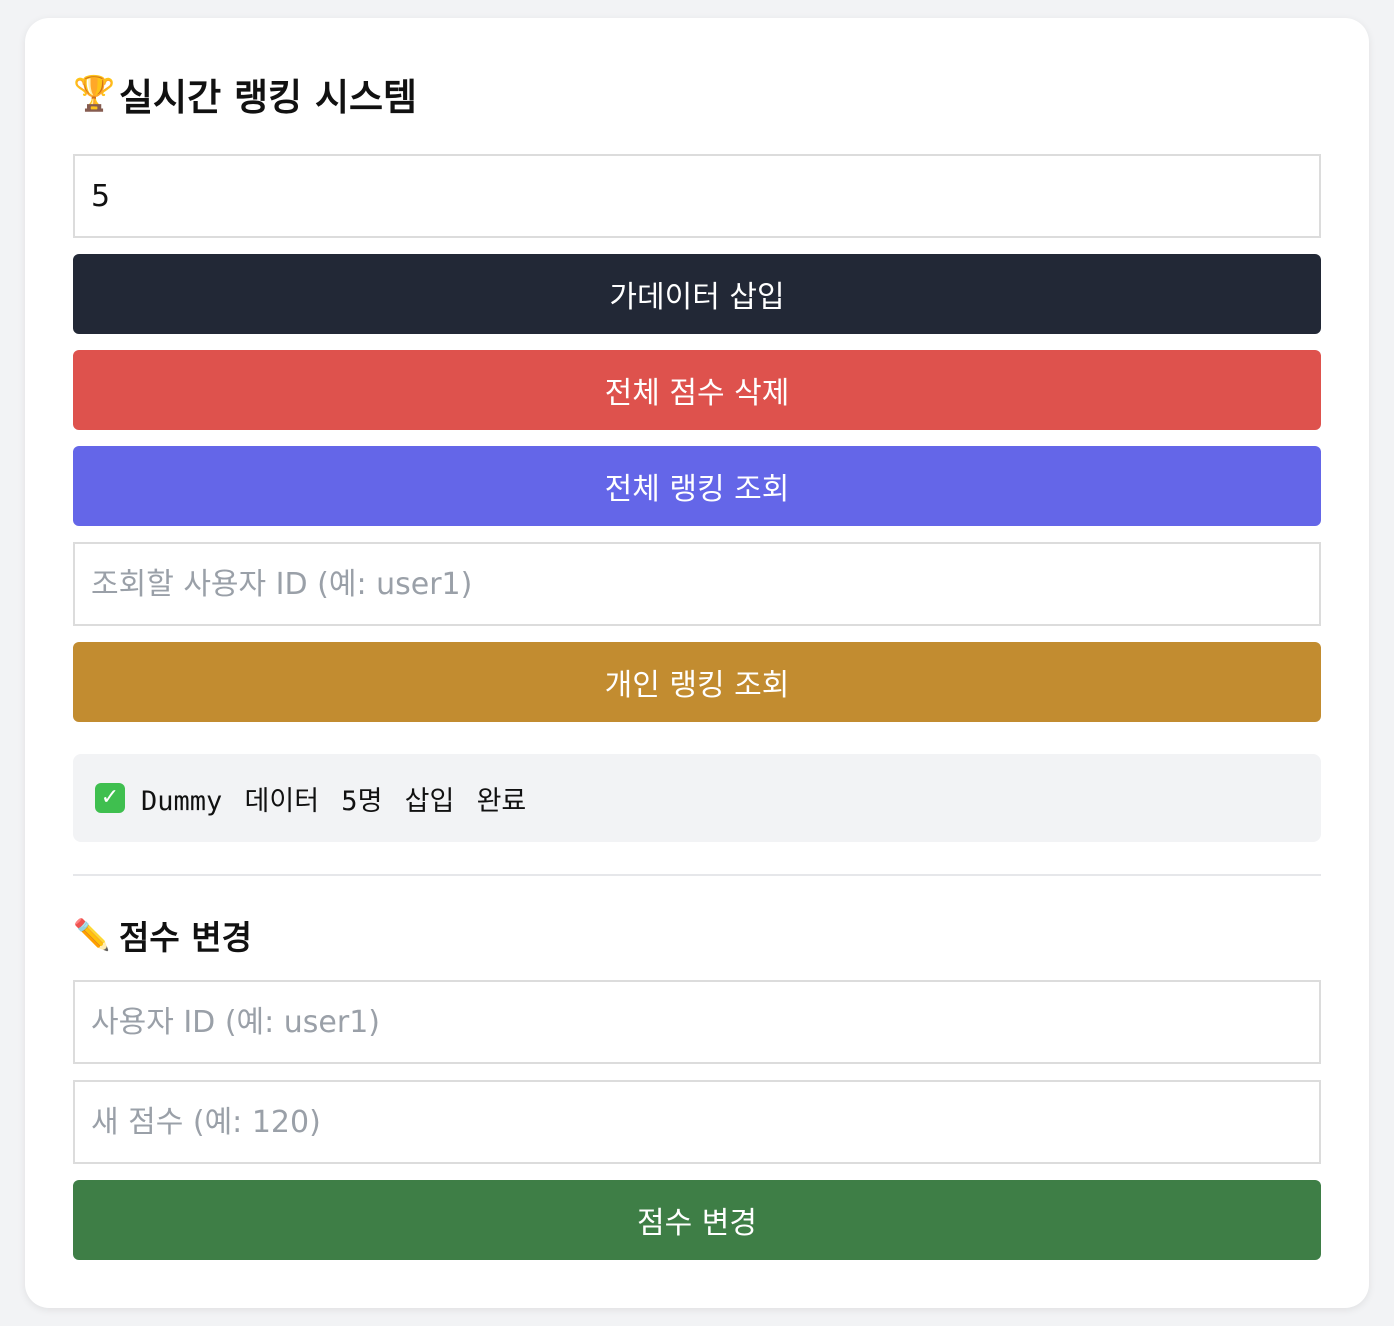  What do you see at coordinates (697, 489) in the screenshot?
I see `view-all-ranking-label: 전체 랭킹 조회` at bounding box center [697, 489].